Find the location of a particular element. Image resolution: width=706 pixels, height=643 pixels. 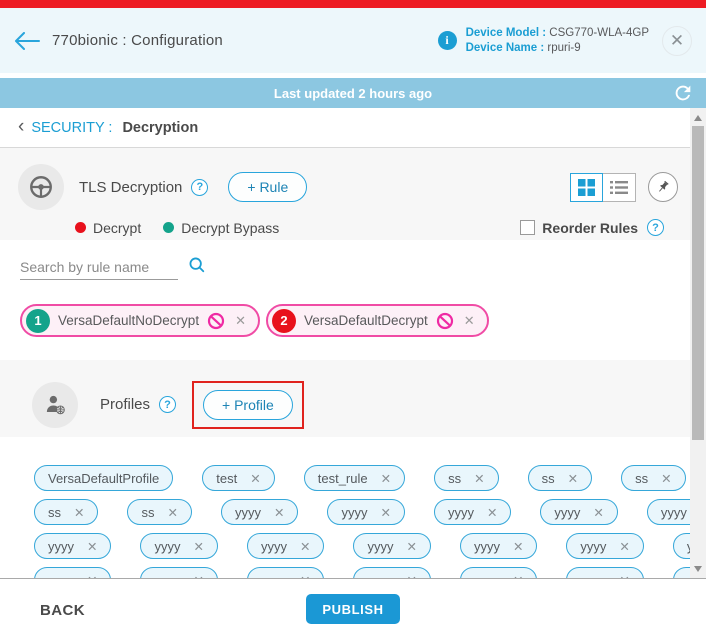

add-rule-button: + Rule is located at coordinates (268, 187).